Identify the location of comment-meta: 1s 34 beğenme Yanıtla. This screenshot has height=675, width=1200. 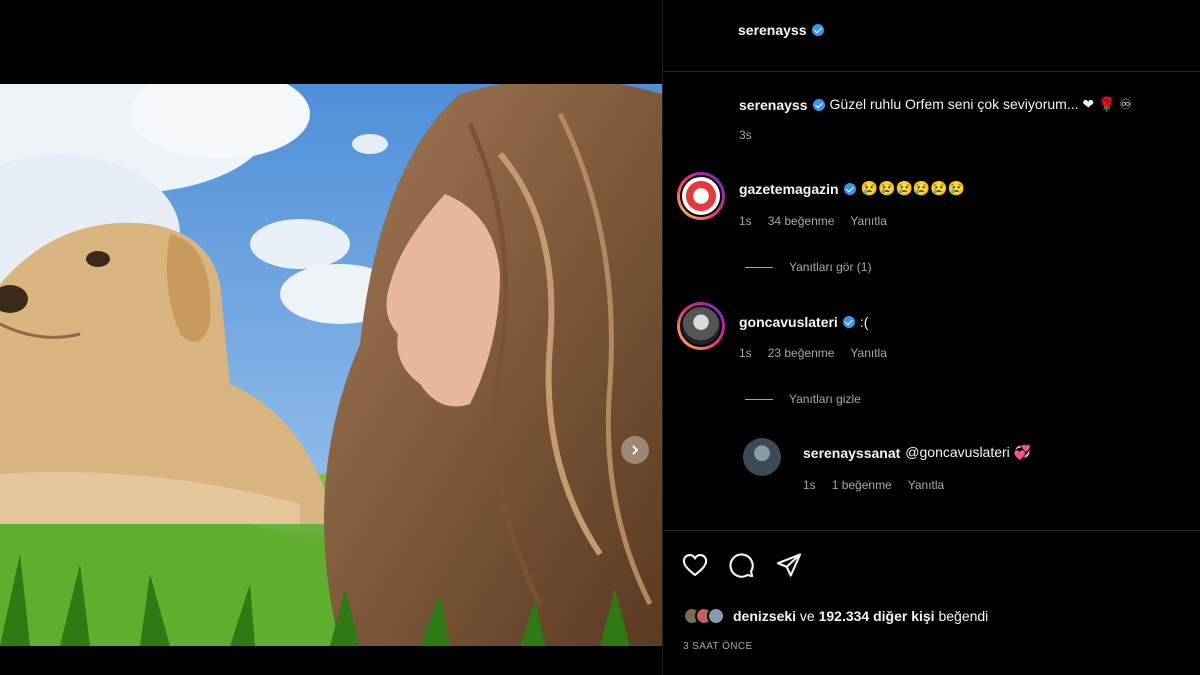
(813, 221).